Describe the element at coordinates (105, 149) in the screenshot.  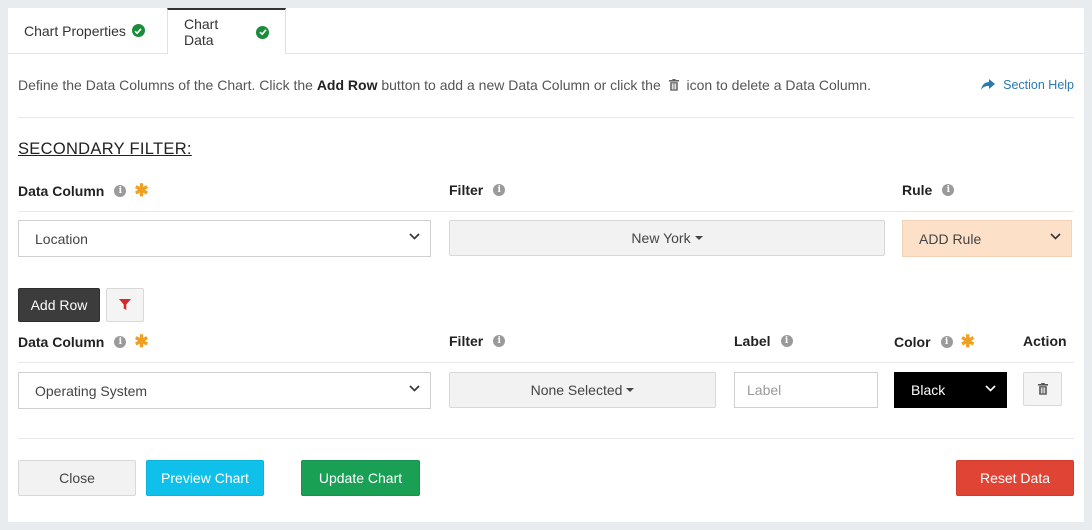
I see `secondary-filter-title: SECONDARY FILTER:` at that location.